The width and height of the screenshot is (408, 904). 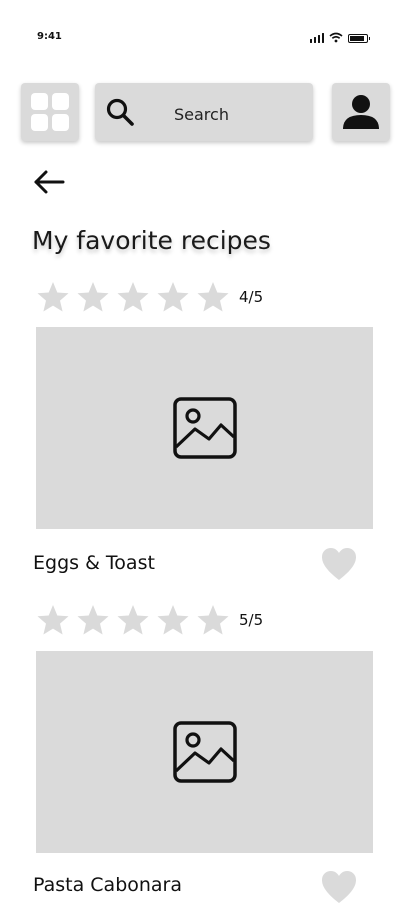 What do you see at coordinates (49, 36) in the screenshot?
I see `status-time: 9:41` at bounding box center [49, 36].